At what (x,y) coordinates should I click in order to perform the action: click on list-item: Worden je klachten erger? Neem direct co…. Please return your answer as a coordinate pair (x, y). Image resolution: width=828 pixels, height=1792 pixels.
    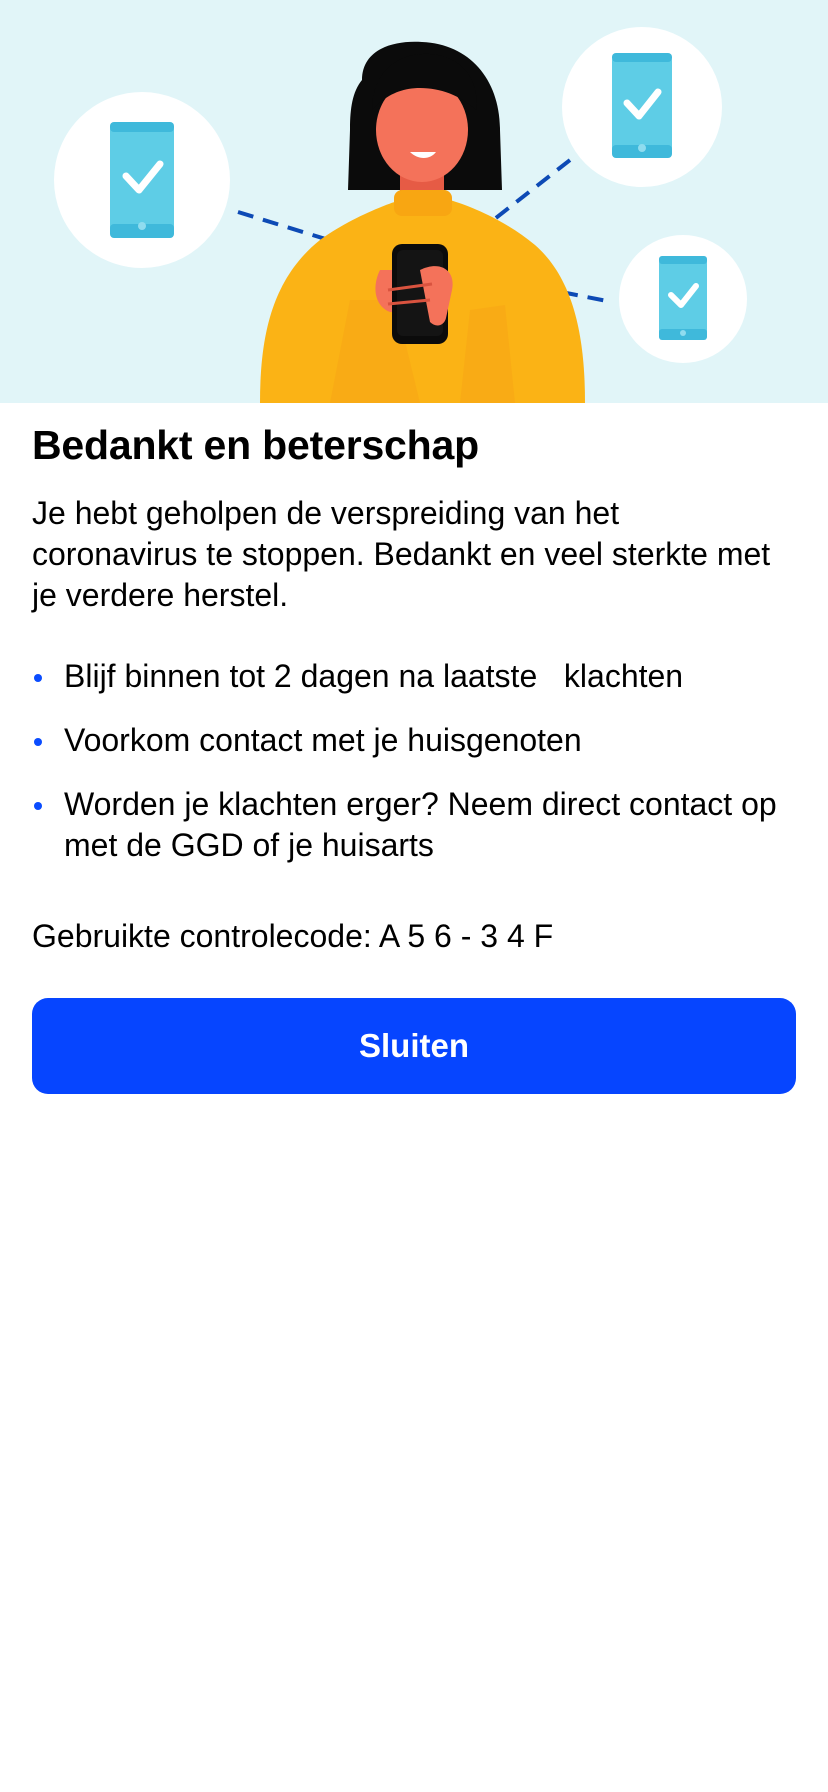
    Looking at the image, I should click on (414, 825).